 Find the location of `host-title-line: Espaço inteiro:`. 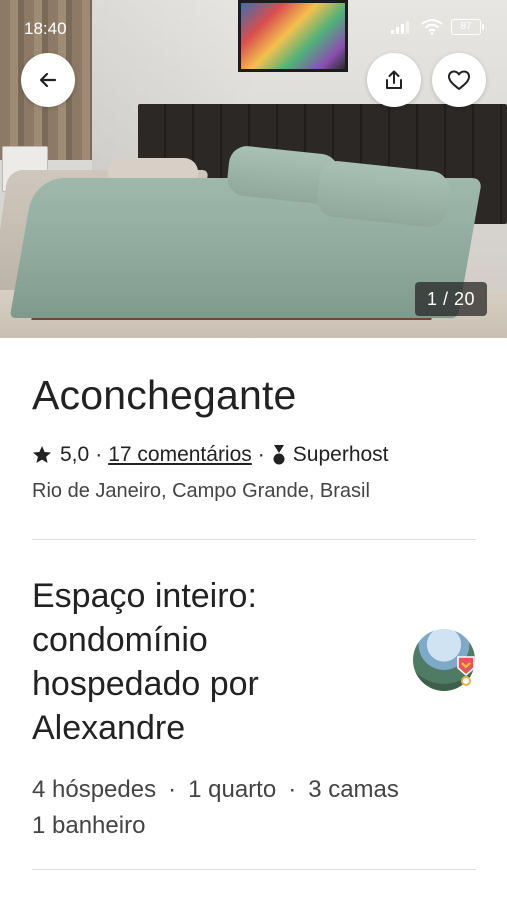

host-title-line: Espaço inteiro: is located at coordinates (144, 596).